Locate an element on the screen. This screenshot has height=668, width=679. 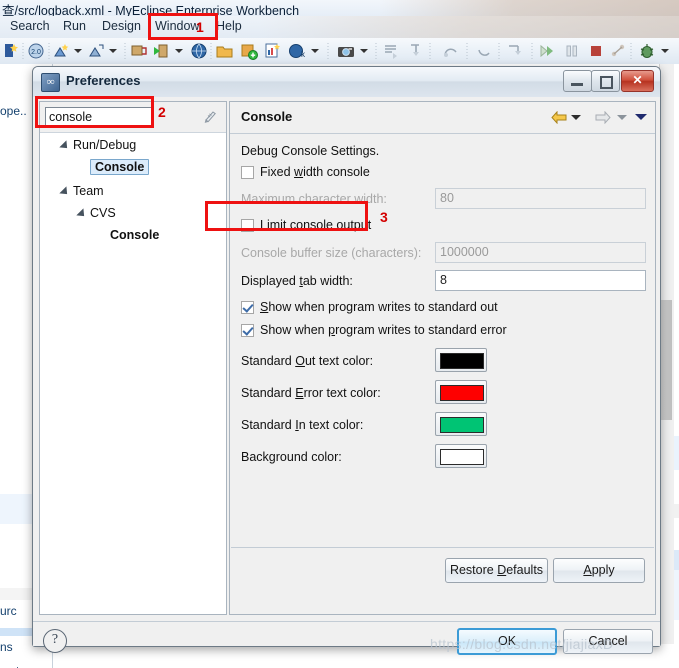
limit-console-output-checkbox is located at coordinates (247, 225).